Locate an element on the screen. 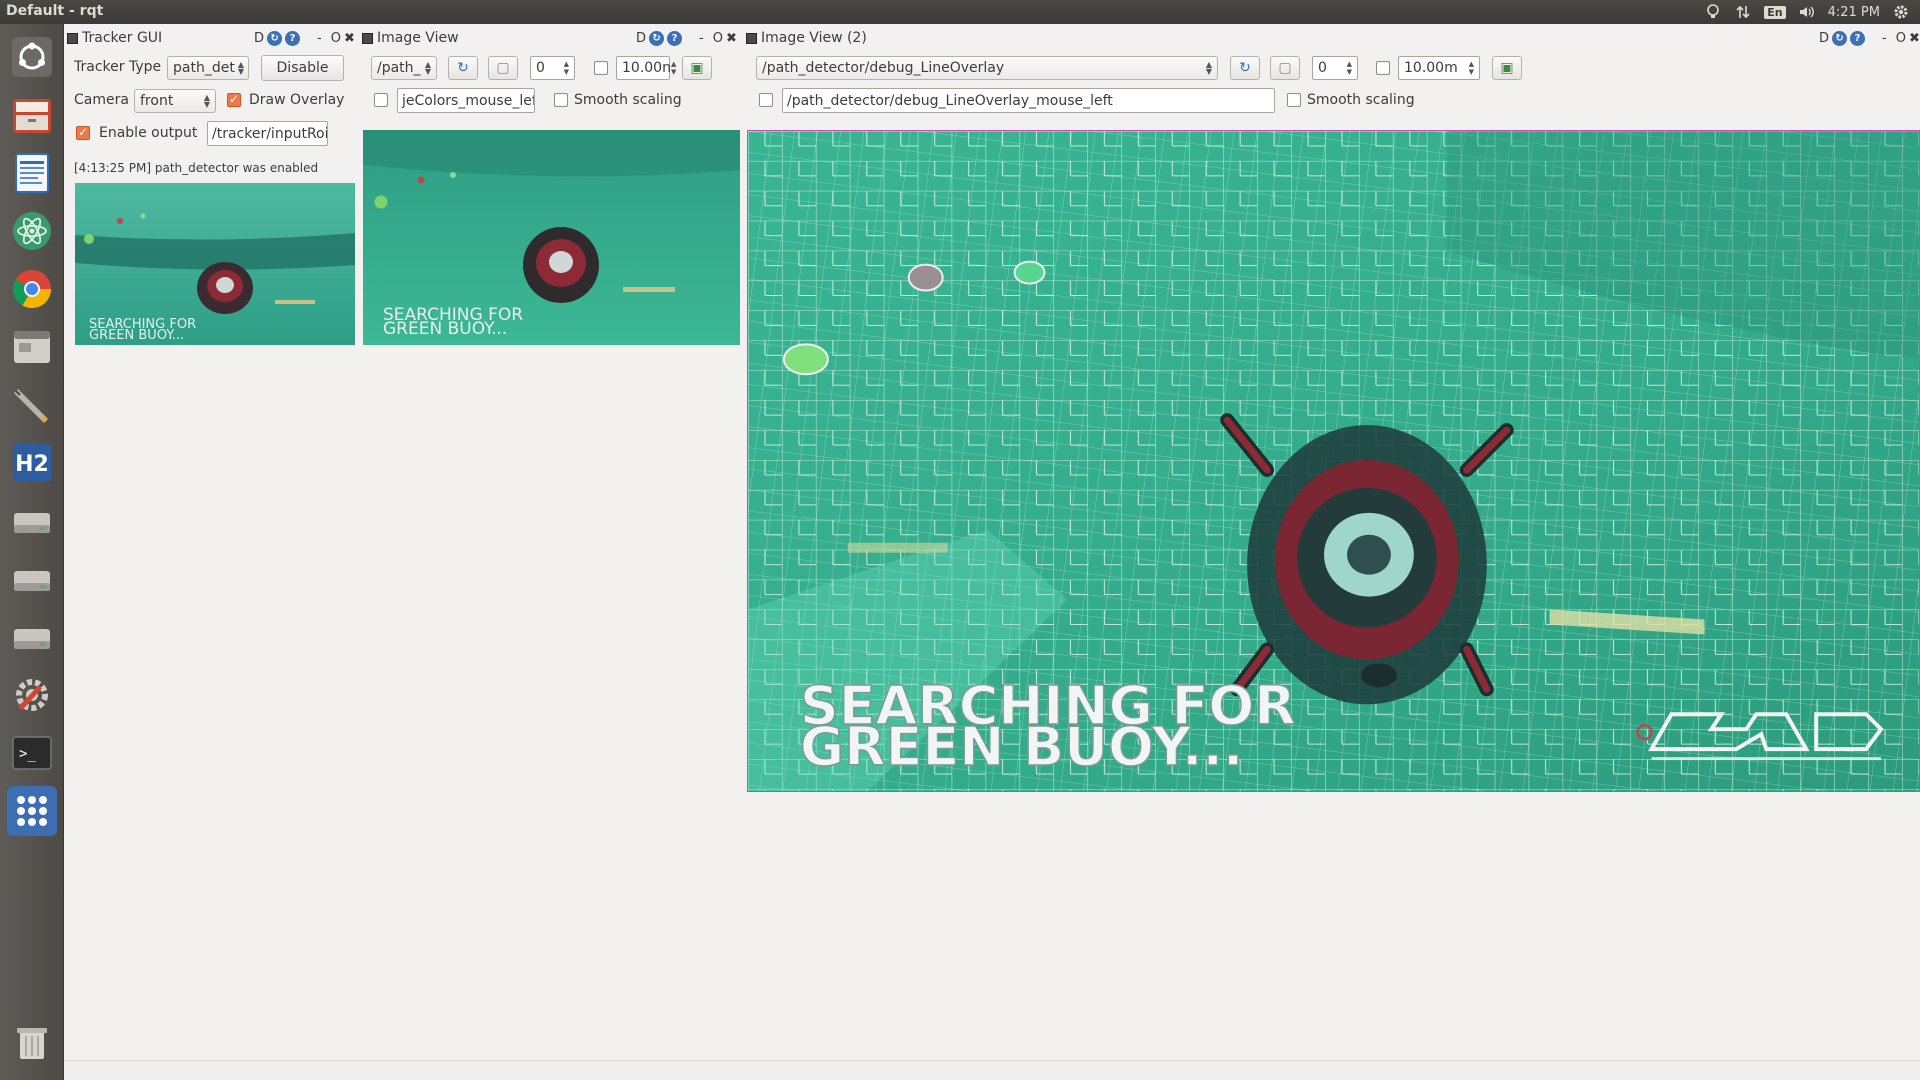  system-top-bar: Default - rqt En 4:21 PM is located at coordinates (960, 12).